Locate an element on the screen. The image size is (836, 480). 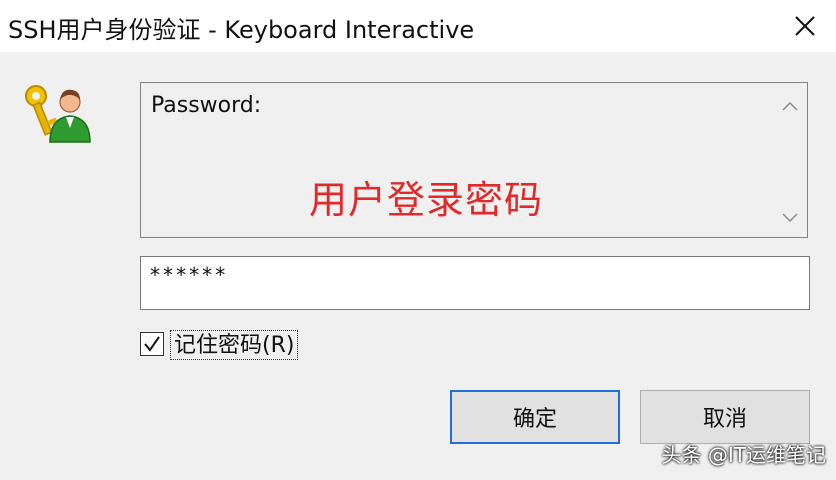
title-bar: SSH用户身份验证 - Keyboard Interactive is located at coordinates (418, 26).